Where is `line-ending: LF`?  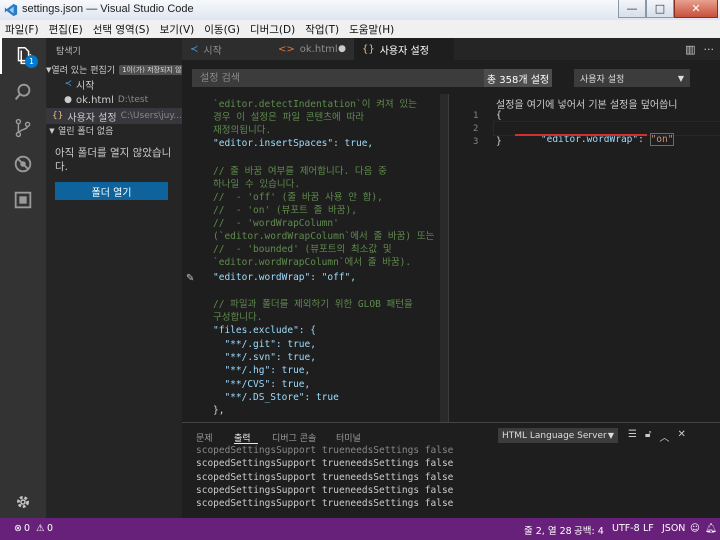 line-ending: LF is located at coordinates (648, 528).